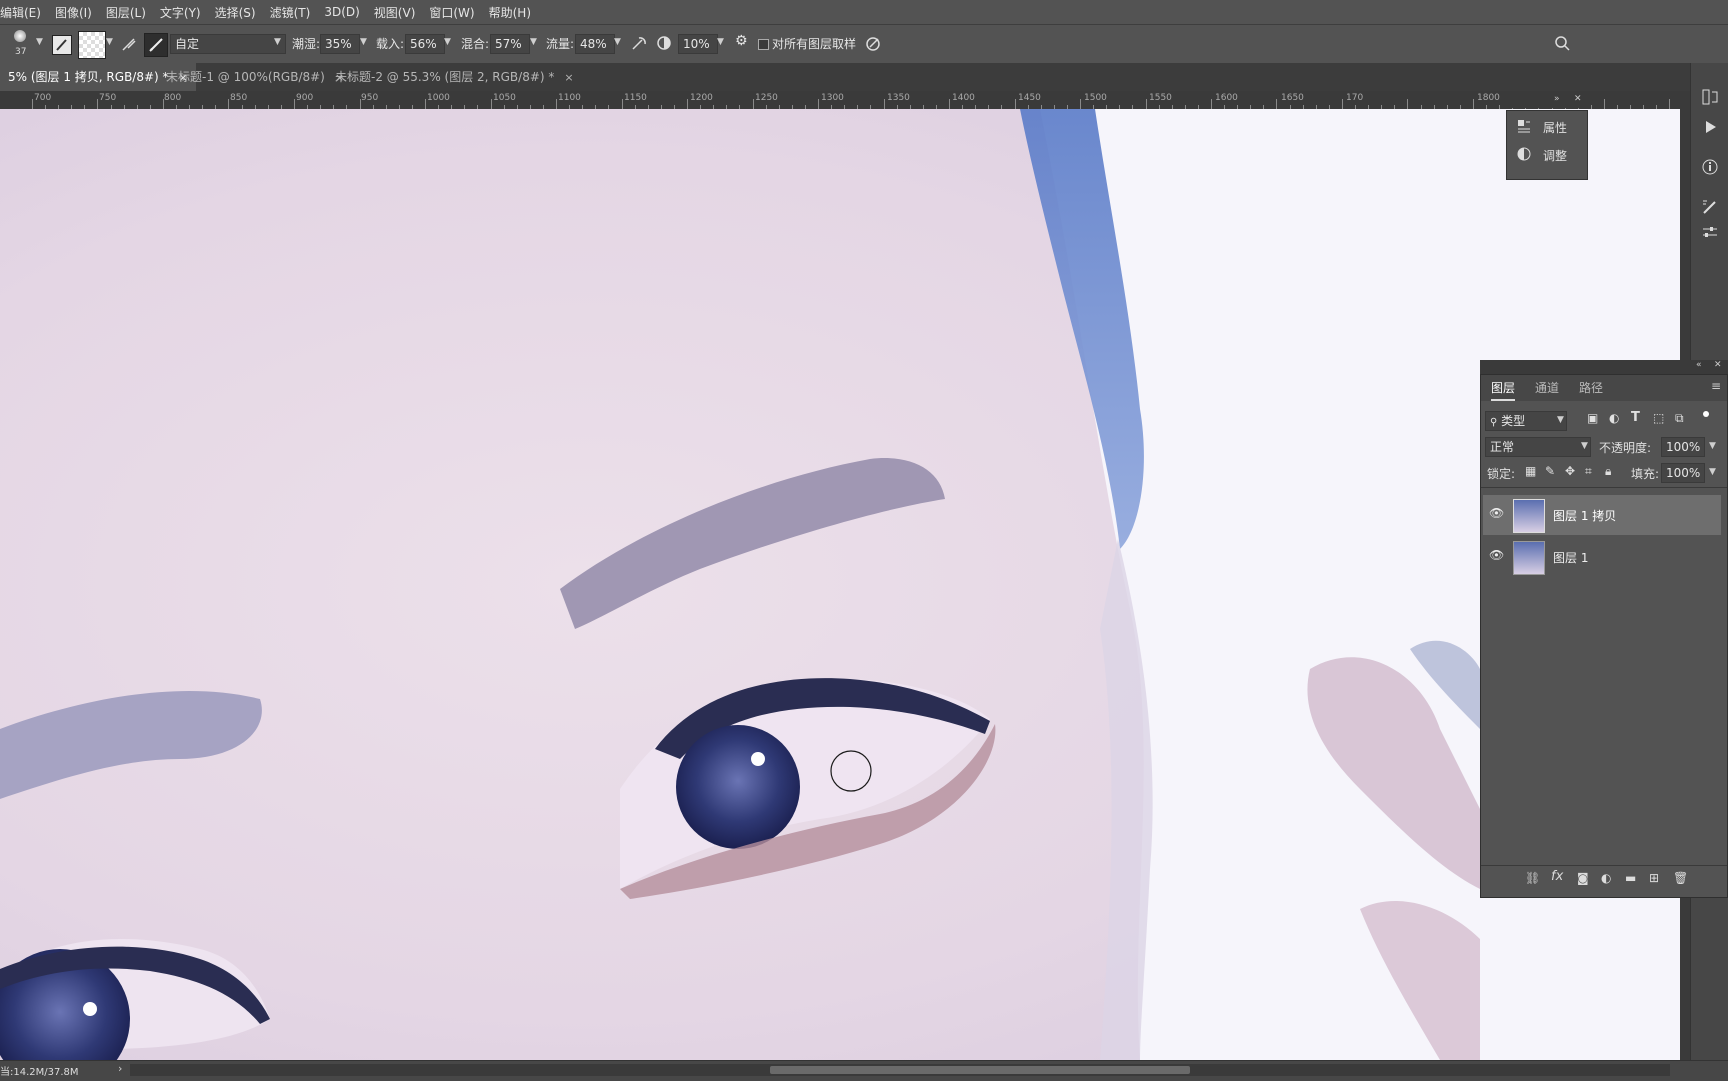  Describe the element at coordinates (1706, 414) in the screenshot. I see `filter-toggle-icon` at that location.